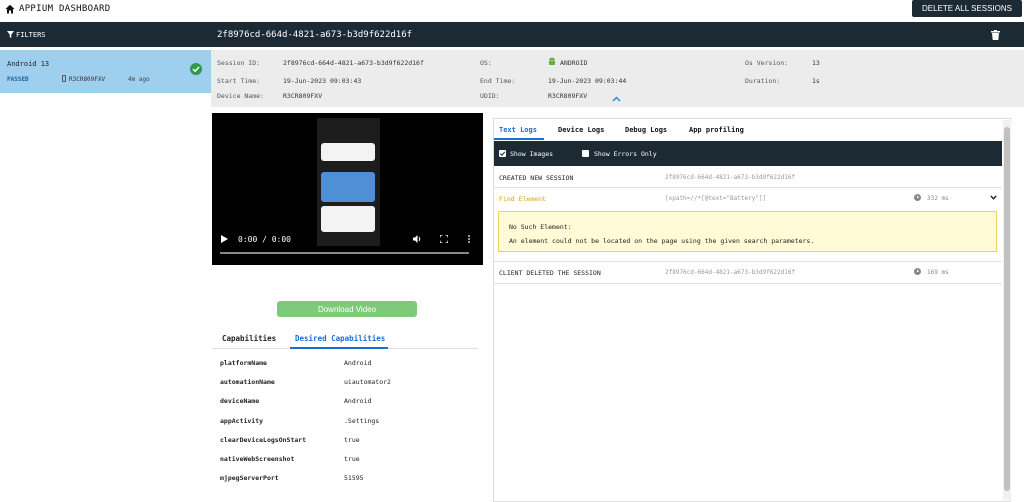 The width and height of the screenshot is (1024, 502). I want to click on session-header: 2f8976cd-664d-4821-a673-b3d9f622d16f, so click(617, 34).